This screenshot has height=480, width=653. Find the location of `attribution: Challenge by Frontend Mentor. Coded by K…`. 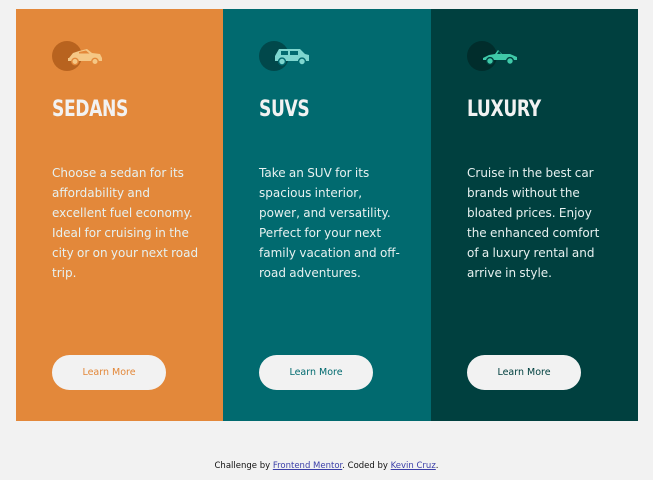

attribution: Challenge by Frontend Mentor. Coded by K… is located at coordinates (326, 466).